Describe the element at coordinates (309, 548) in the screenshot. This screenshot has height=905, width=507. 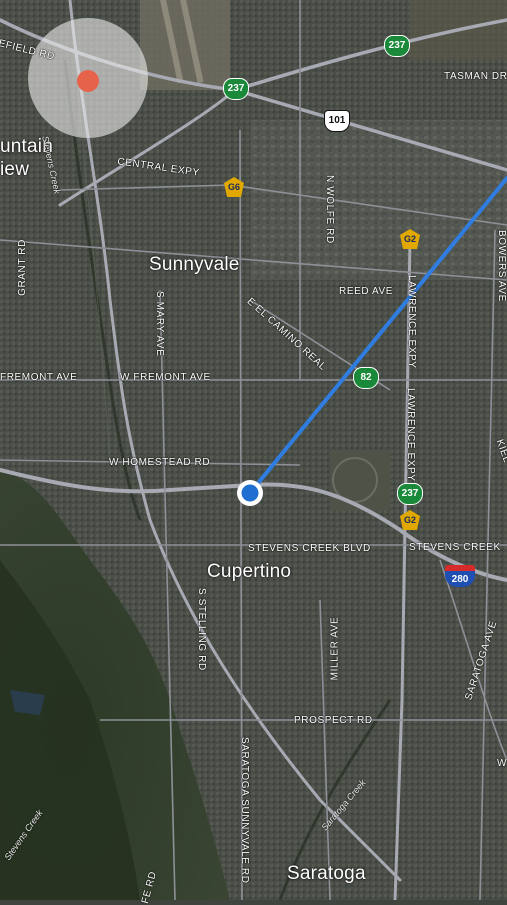
I see `street-label: STEVENS CREEK BLVD` at that location.